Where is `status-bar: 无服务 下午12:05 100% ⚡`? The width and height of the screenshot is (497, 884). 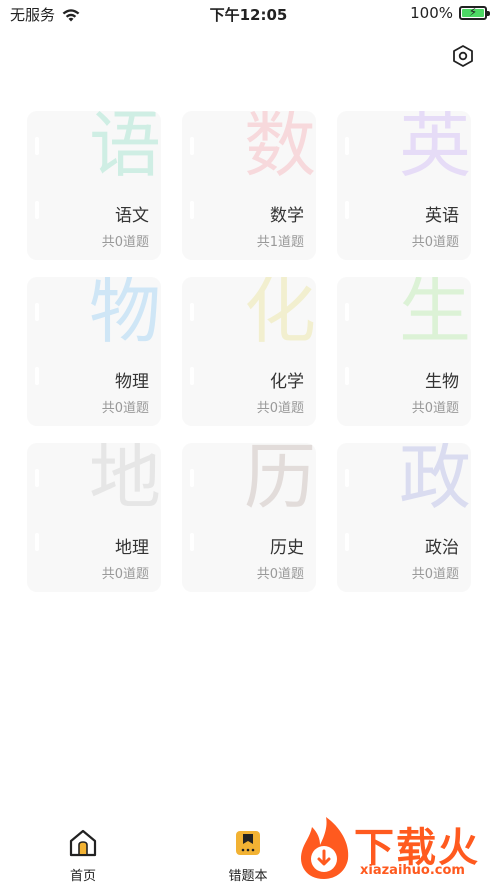 status-bar: 无服务 下午12:05 100% ⚡ is located at coordinates (248, 14).